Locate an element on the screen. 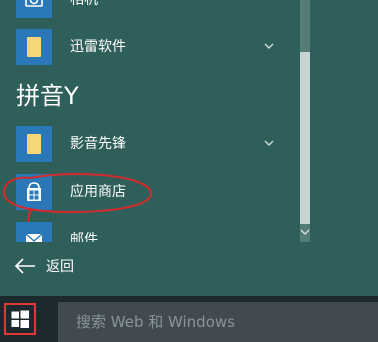 This screenshot has width=378, height=342. app-item-mail: 邮件 is located at coordinates (145, 230).